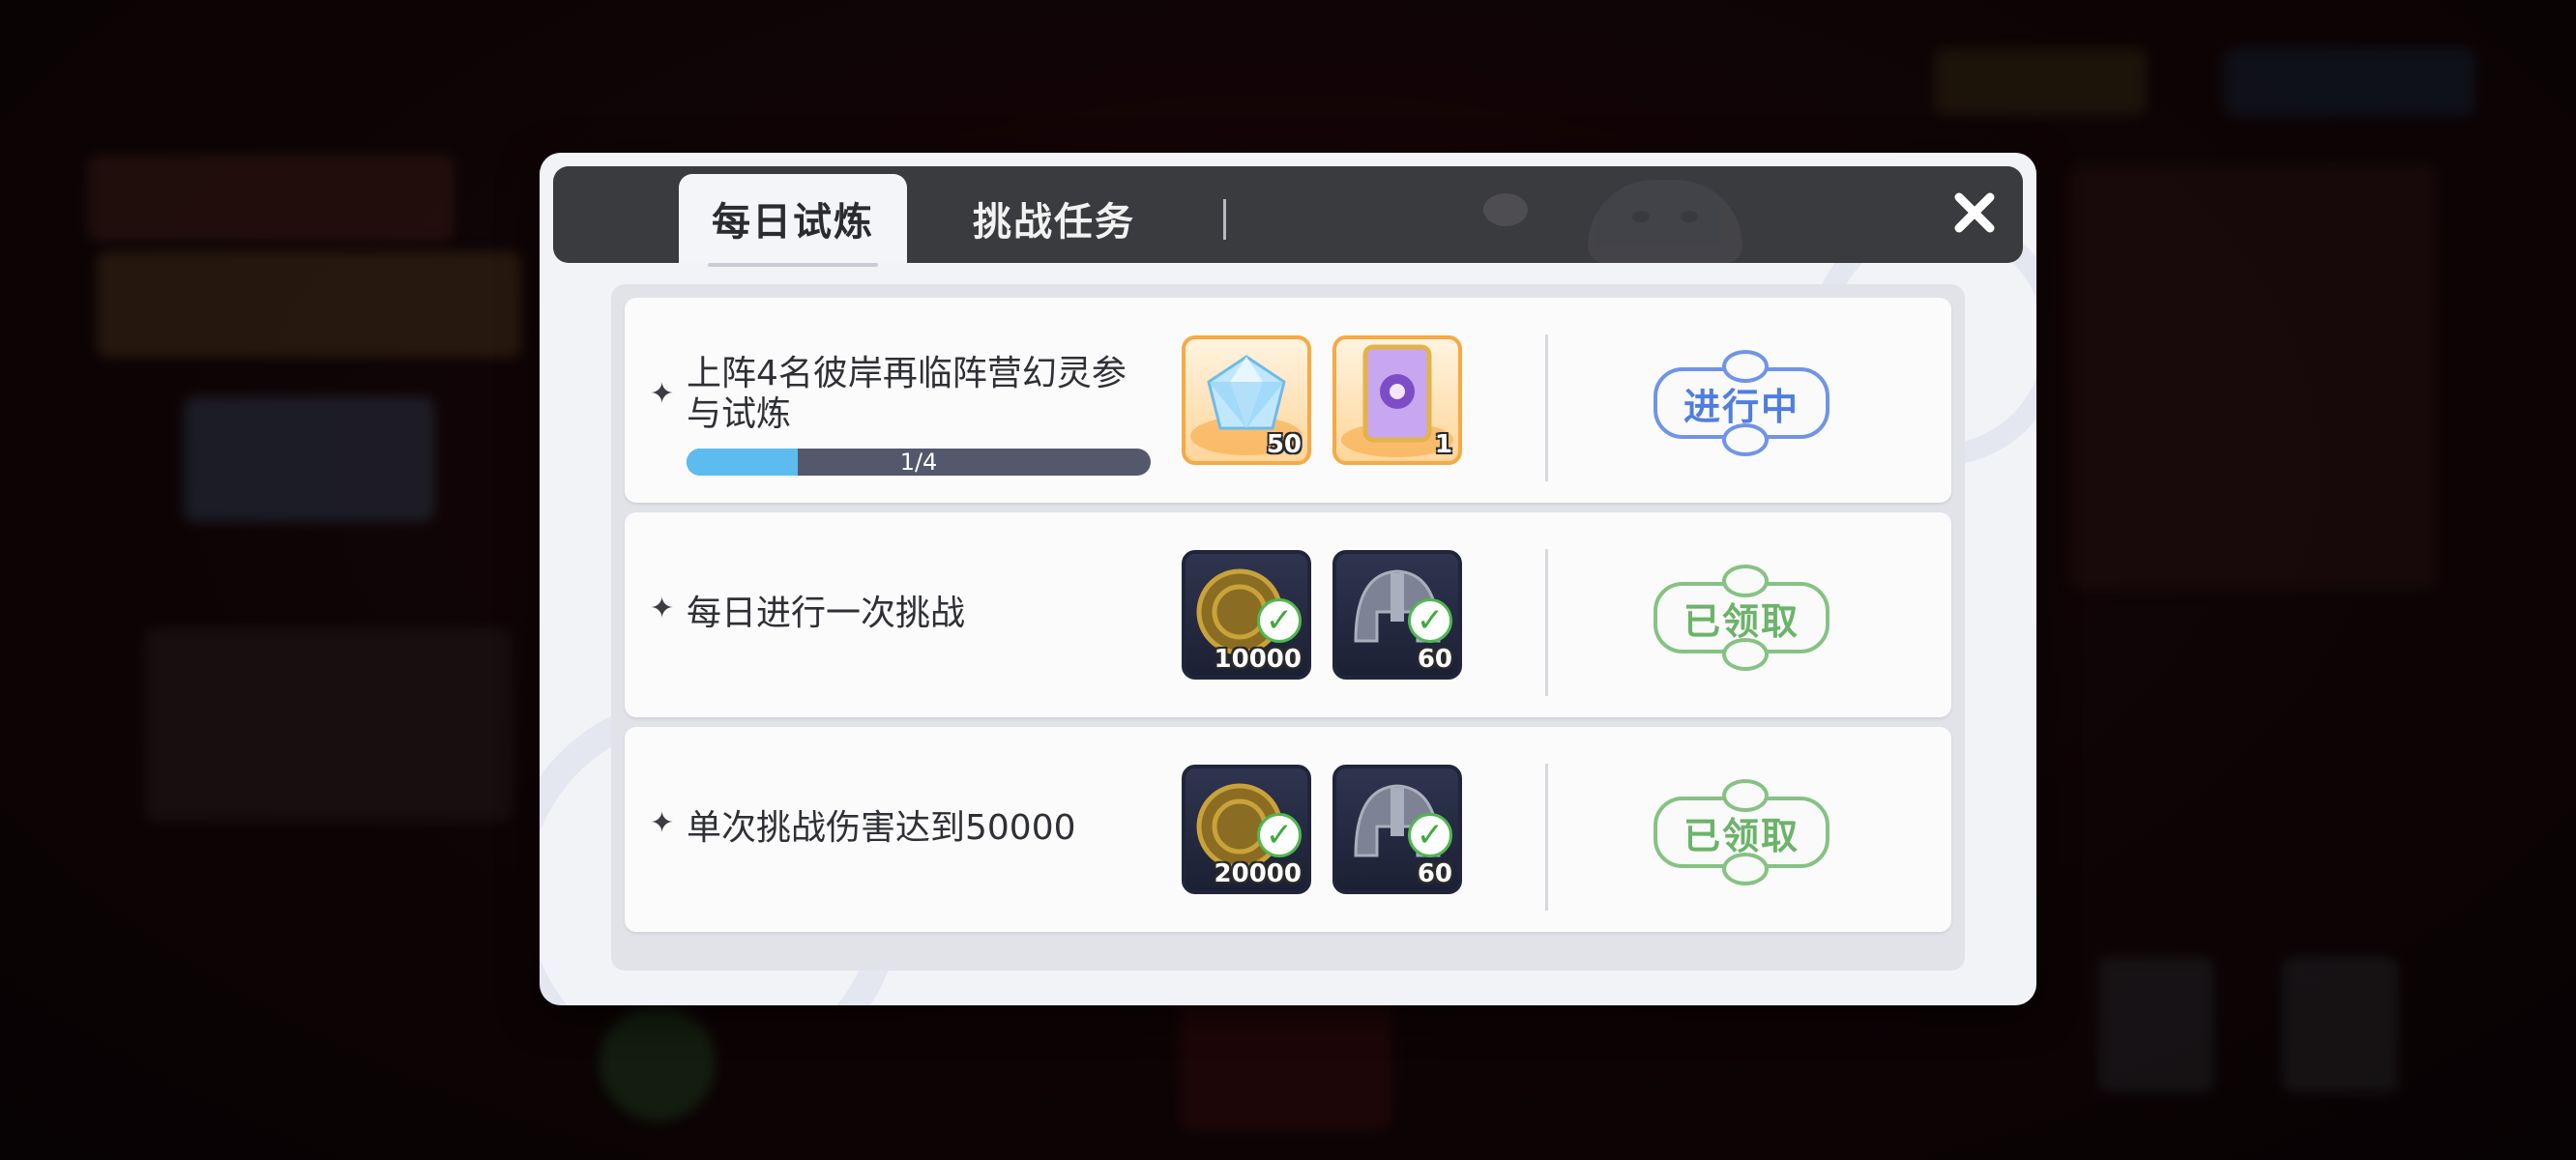 The height and width of the screenshot is (1160, 2576). I want to click on progress-bar: 1/4, so click(919, 463).